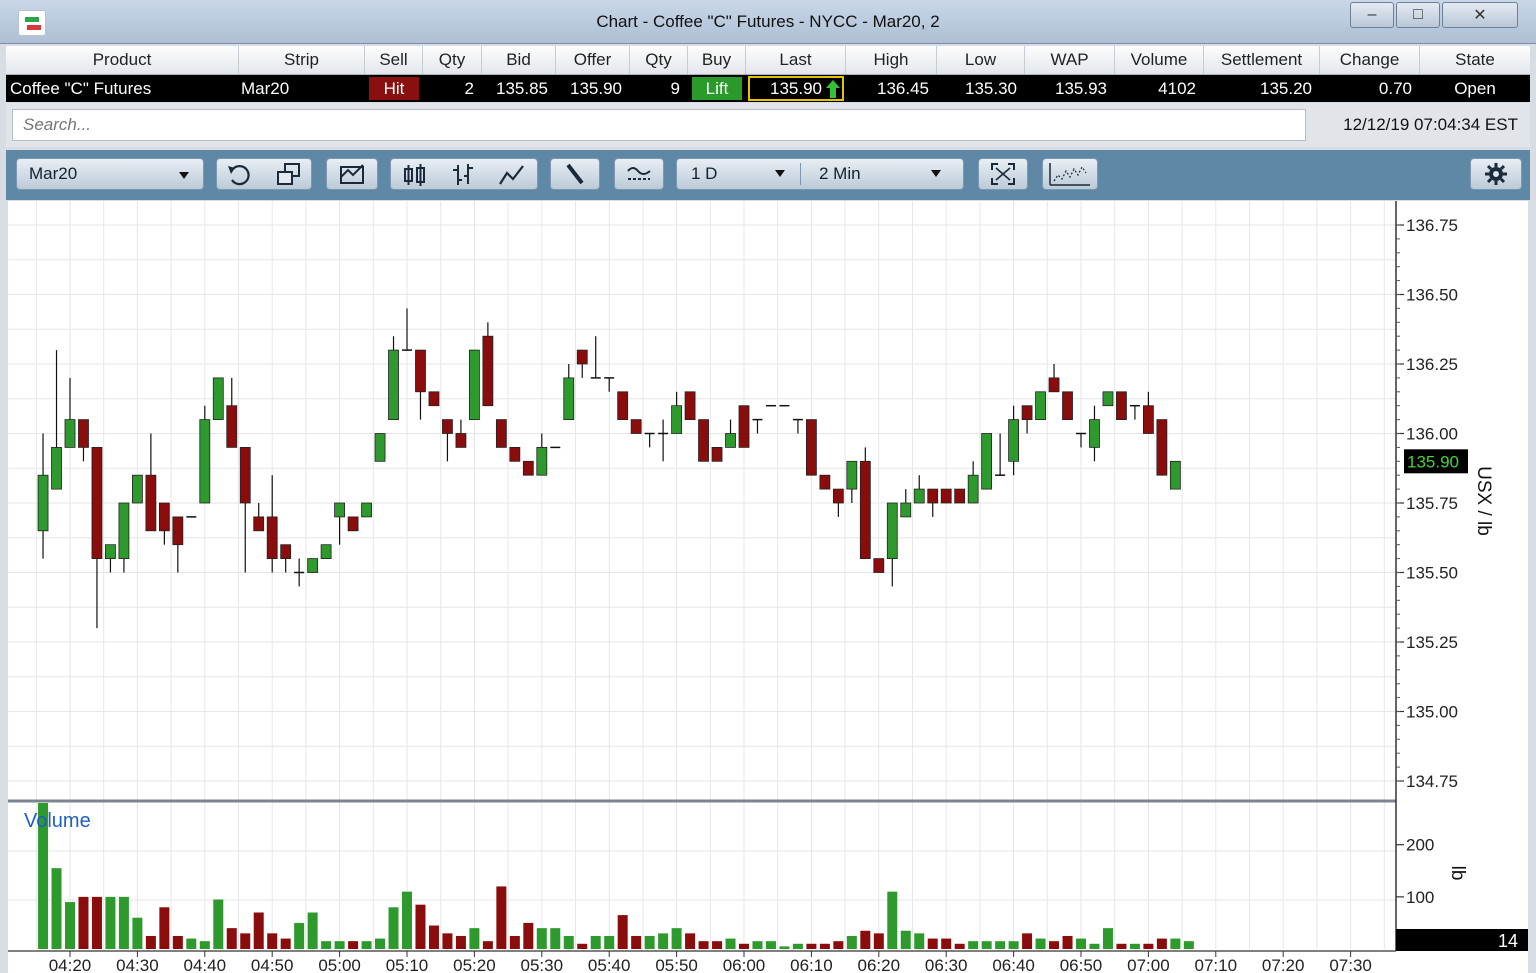 The image size is (1536, 973). What do you see at coordinates (1070, 60) in the screenshot?
I see `header-wap: WAP` at bounding box center [1070, 60].